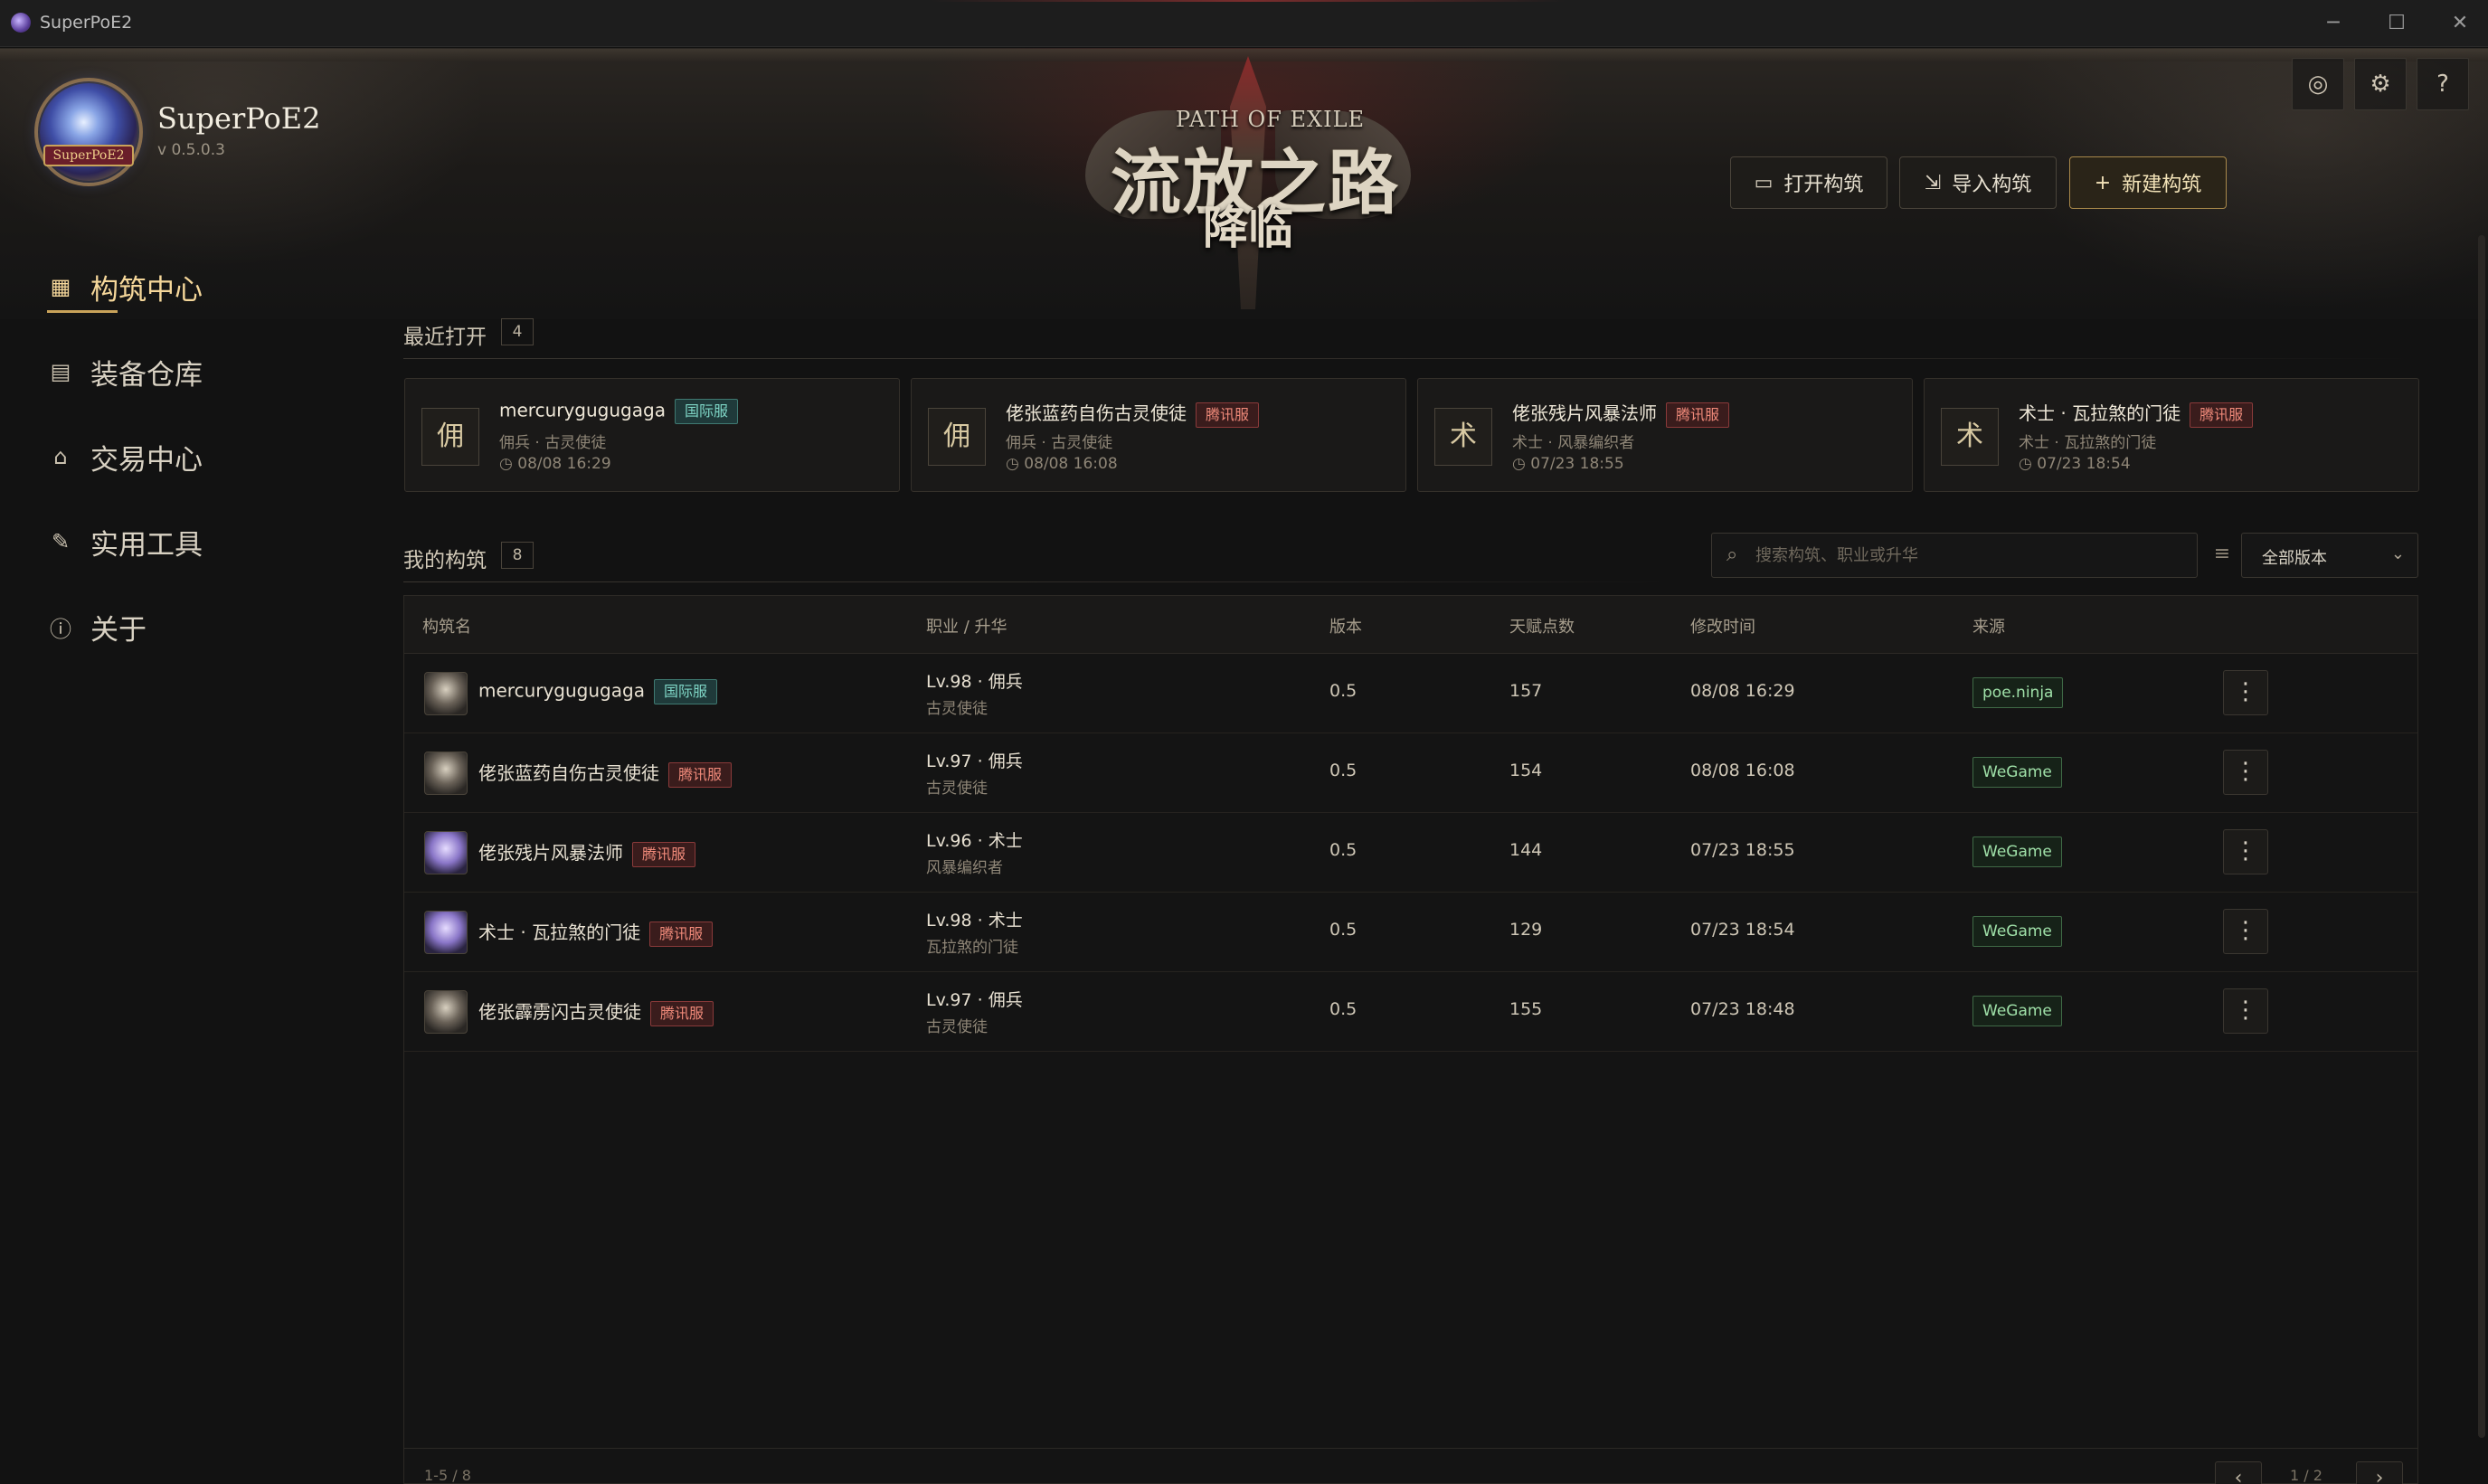  Describe the element at coordinates (964, 868) in the screenshot. I see `build-ascendancy: 风暴编织者` at that location.